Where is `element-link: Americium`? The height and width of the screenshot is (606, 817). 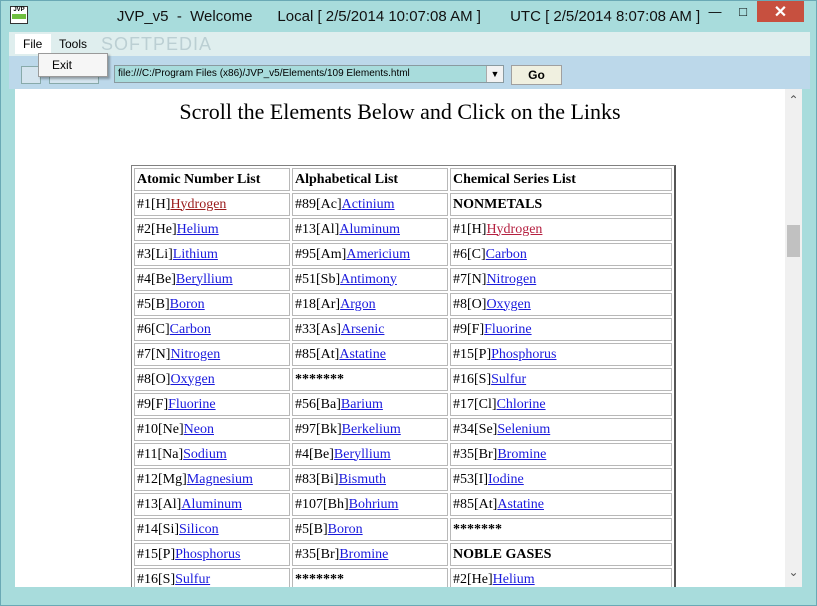 element-link: Americium is located at coordinates (378, 254).